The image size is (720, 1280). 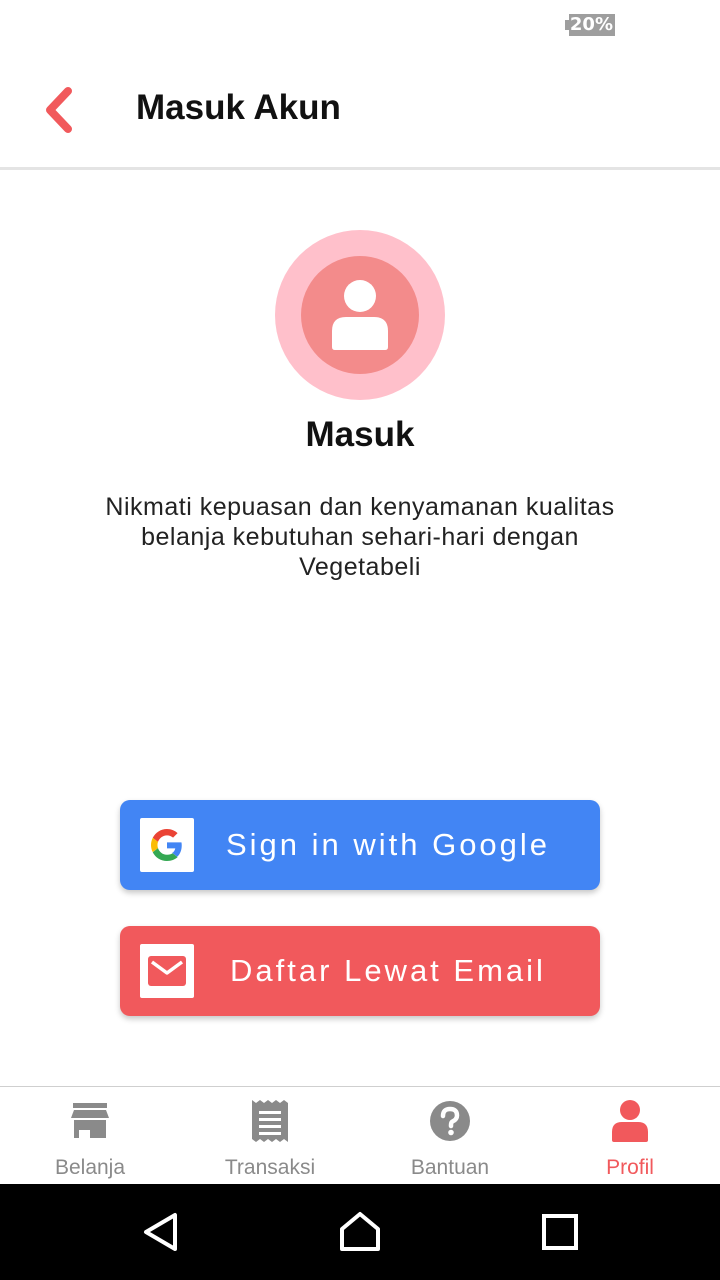 I want to click on system-recents-button, so click(x=560, y=1232).